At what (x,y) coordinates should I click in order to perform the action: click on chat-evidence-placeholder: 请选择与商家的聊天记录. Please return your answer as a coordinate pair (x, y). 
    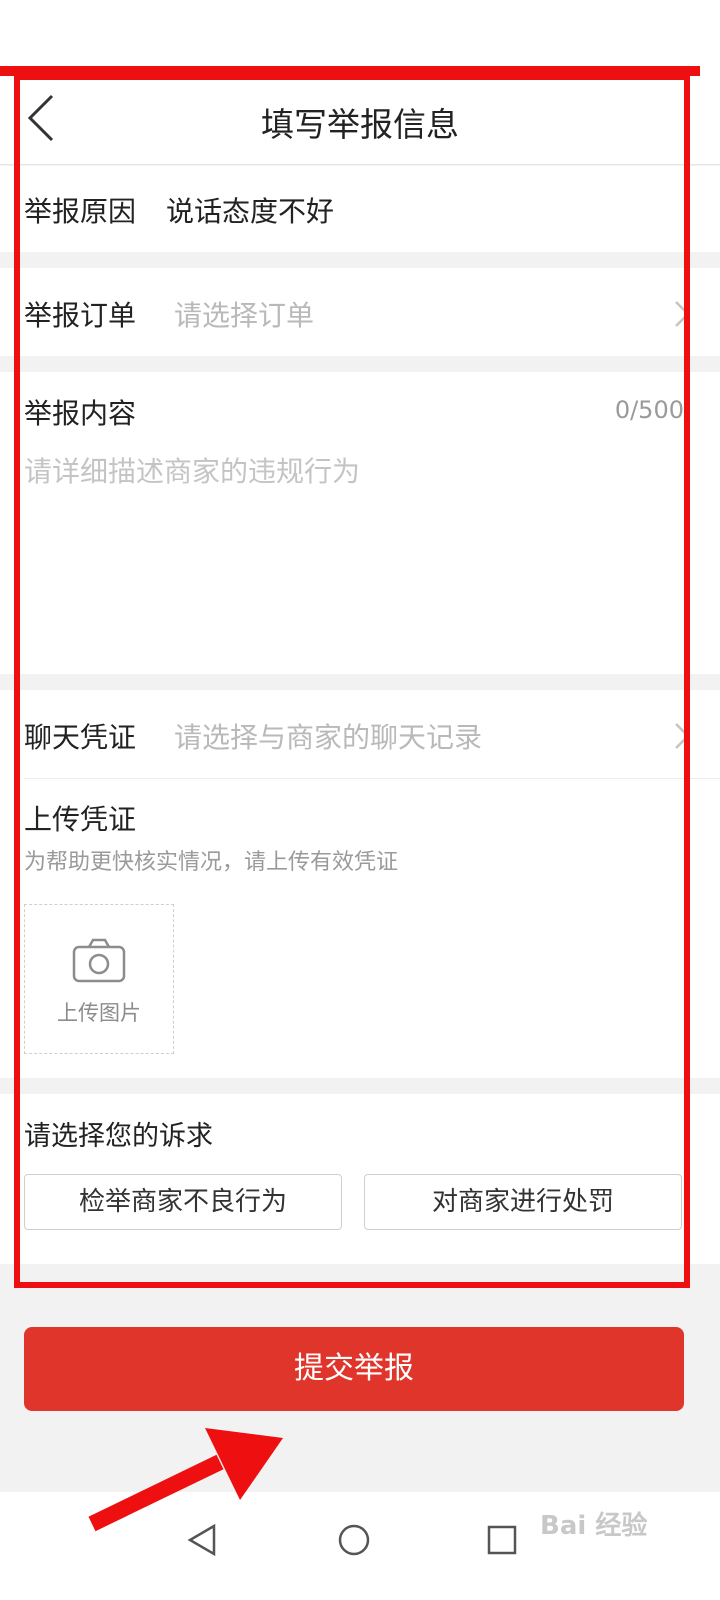
    Looking at the image, I should click on (328, 737).